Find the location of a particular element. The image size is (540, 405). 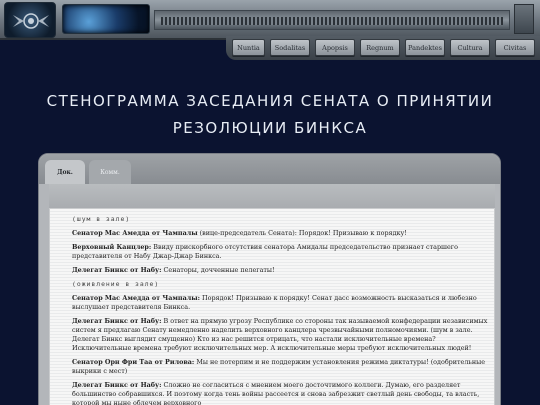

page-title-line2: резолюции Бинкса is located at coordinates (270, 128).